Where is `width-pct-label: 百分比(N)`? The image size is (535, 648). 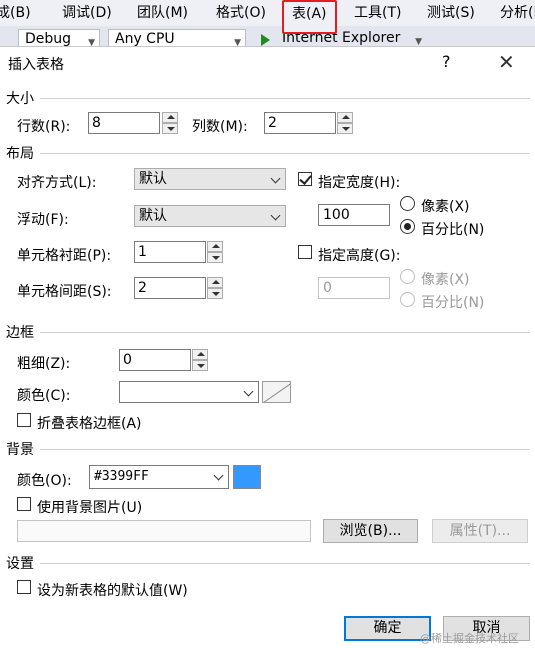
width-pct-label: 百分比(N) is located at coordinates (453, 230).